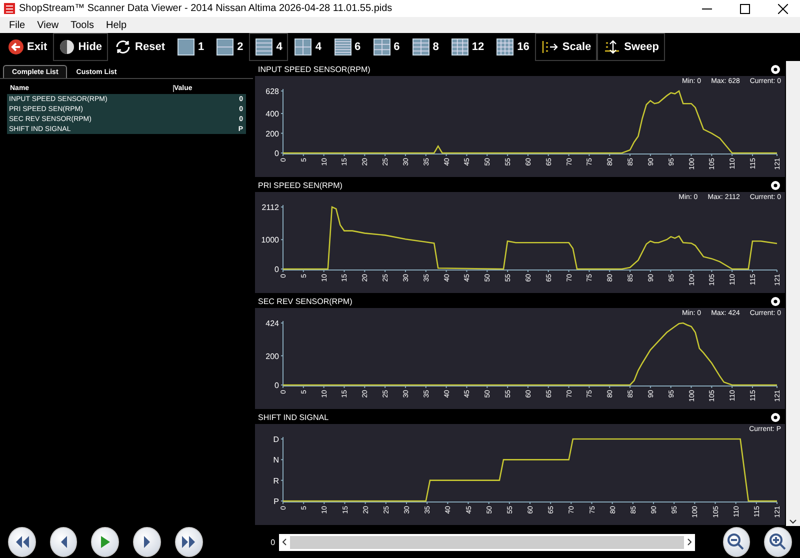 This screenshot has height=558, width=800. Describe the element at coordinates (689, 542) in the screenshot. I see `scroll-right-icon` at that location.